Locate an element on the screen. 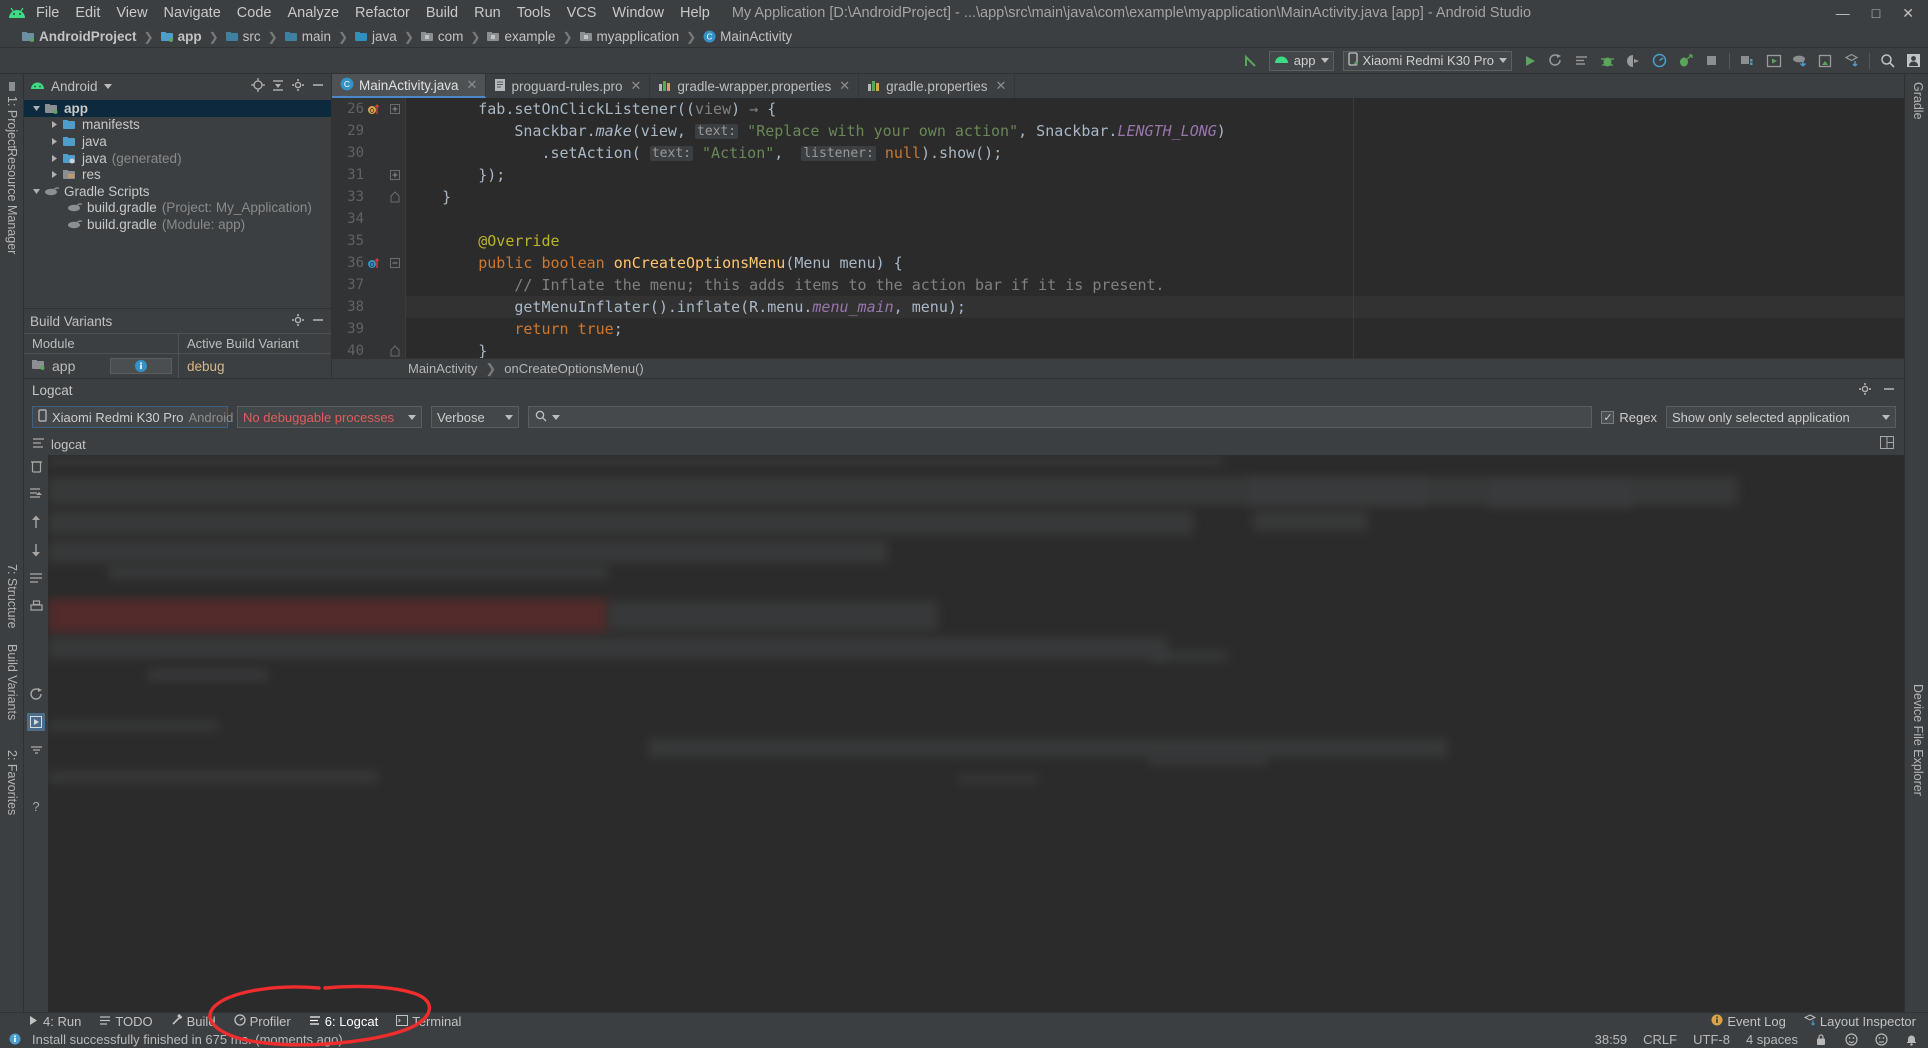 The height and width of the screenshot is (1048, 1928). bottom-tool-profiler: Profiler is located at coordinates (262, 1021).